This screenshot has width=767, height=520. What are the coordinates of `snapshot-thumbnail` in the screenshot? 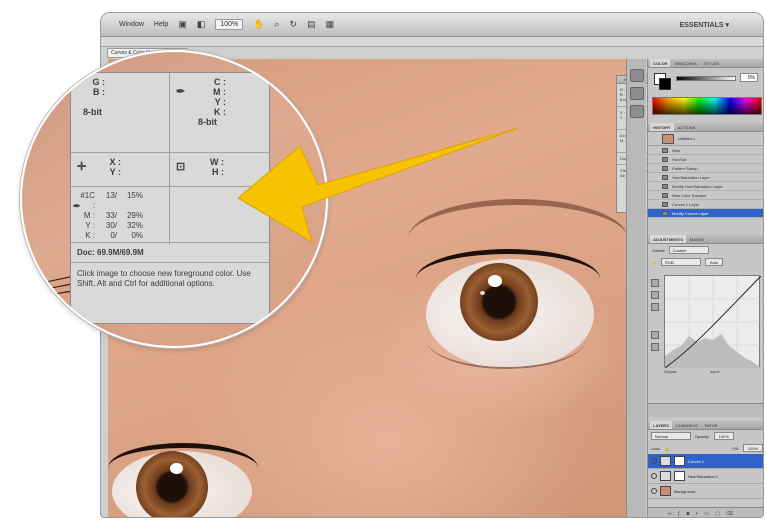 It's located at (668, 138).